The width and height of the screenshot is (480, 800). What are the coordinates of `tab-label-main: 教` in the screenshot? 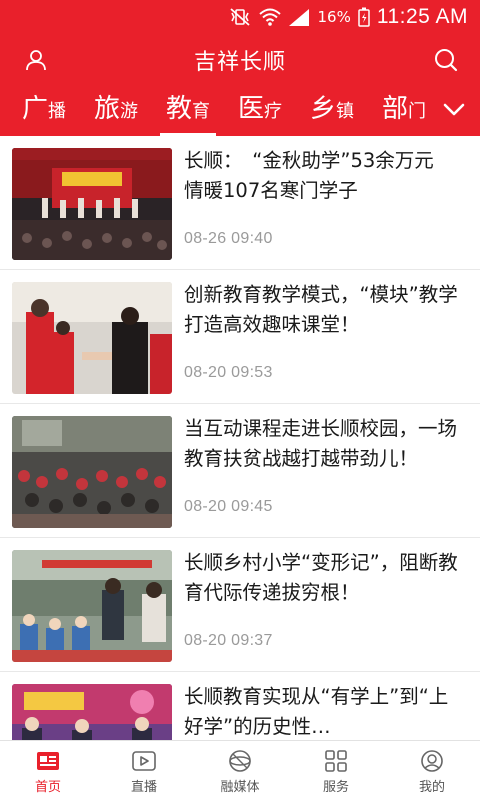 It's located at (178, 109).